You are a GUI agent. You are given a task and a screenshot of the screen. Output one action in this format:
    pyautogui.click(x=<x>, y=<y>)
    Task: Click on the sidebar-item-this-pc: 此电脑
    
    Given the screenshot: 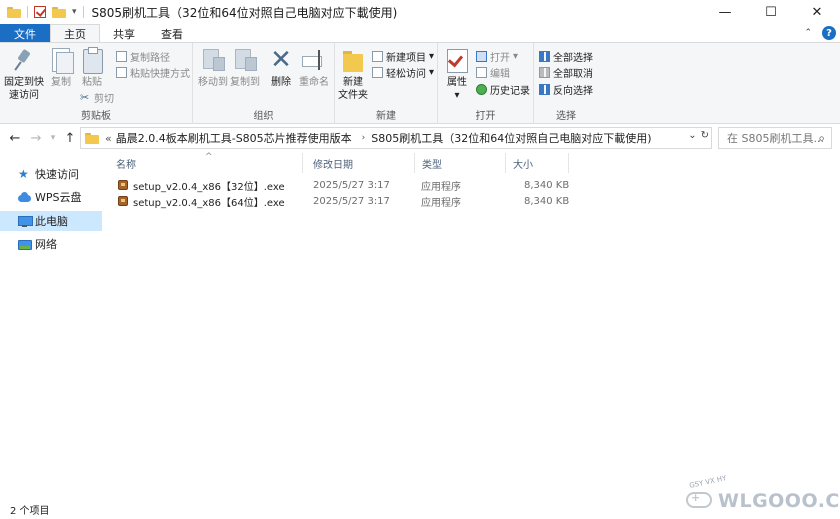 What is the action you would take?
    pyautogui.click(x=51, y=221)
    